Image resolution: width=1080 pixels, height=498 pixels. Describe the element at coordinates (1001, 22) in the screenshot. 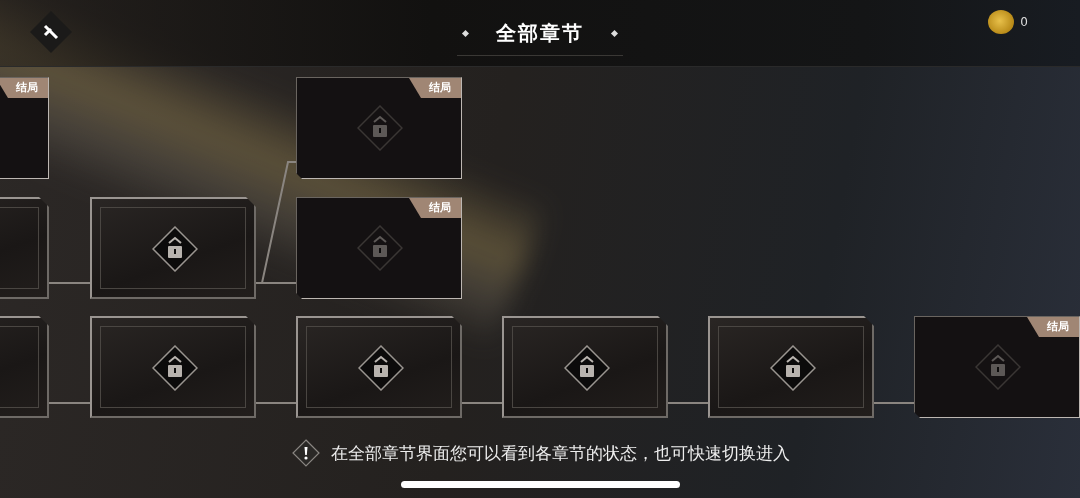

I see `coin-icon` at that location.